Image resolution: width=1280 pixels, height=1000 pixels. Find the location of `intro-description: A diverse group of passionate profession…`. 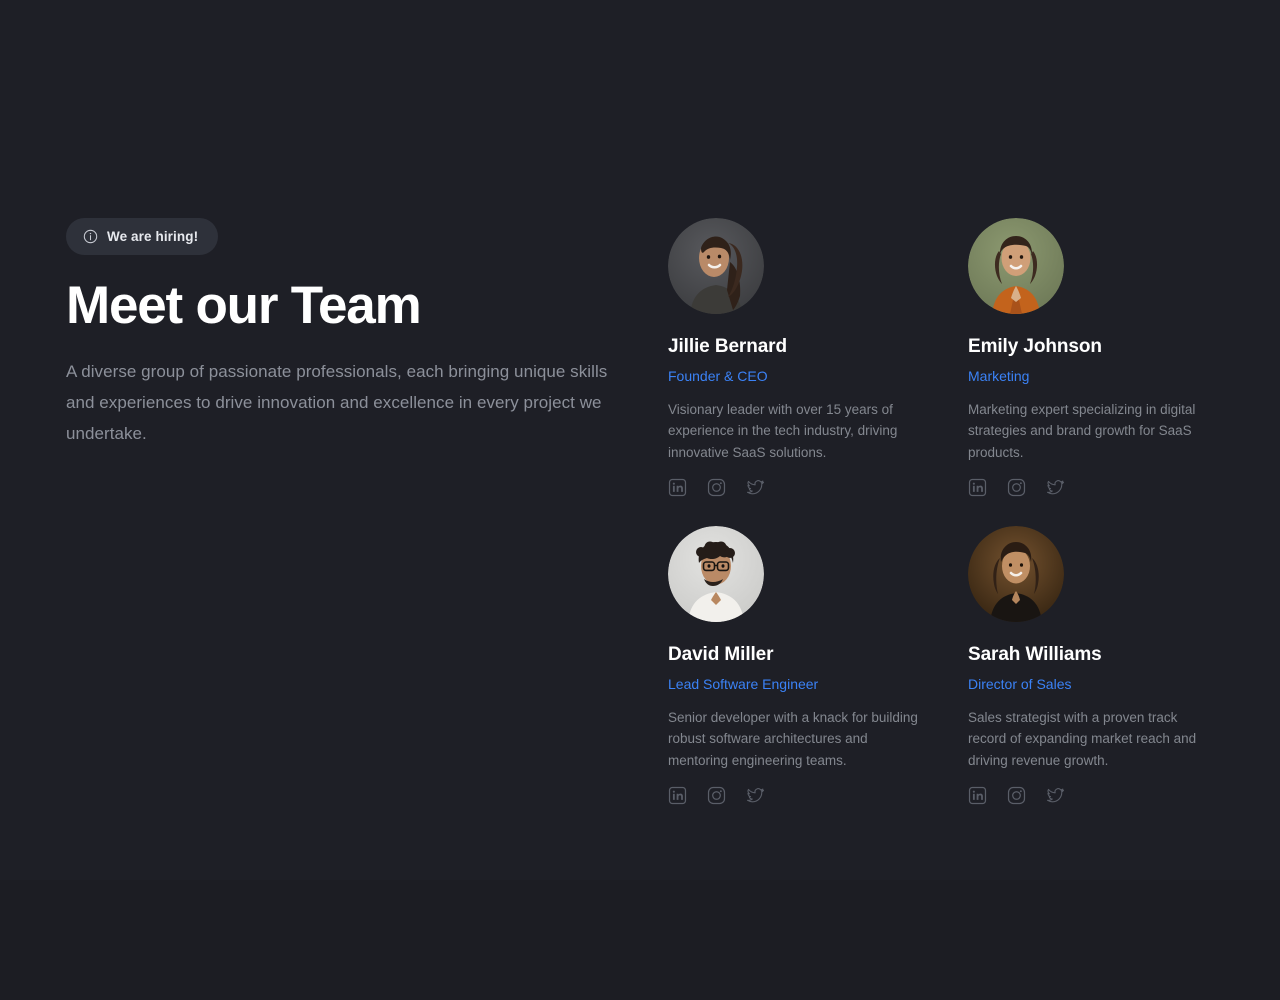

intro-description: A diverse group of passionate profession… is located at coordinates (337, 403).